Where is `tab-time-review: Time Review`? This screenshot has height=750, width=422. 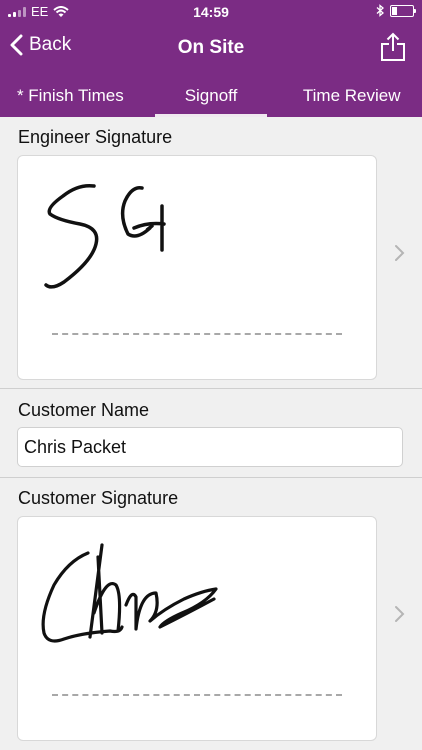 tab-time-review: Time Review is located at coordinates (351, 97).